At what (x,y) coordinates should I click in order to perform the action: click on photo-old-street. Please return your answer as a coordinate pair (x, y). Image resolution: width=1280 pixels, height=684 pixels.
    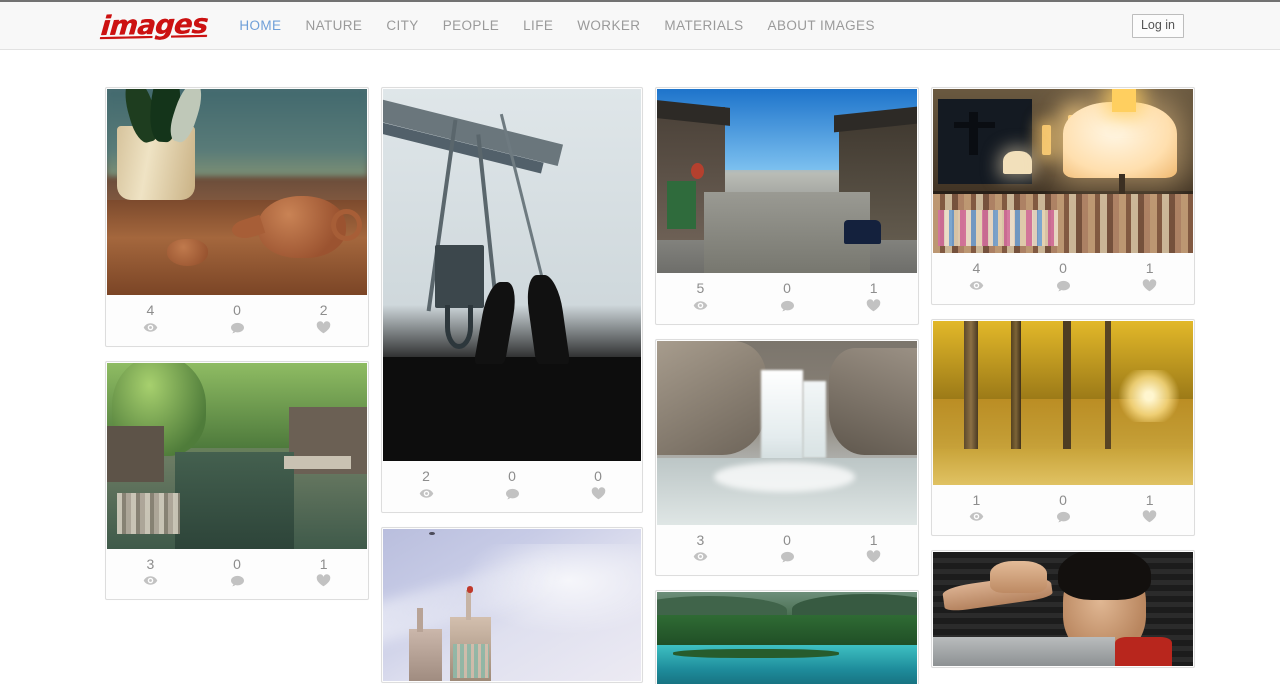
    Looking at the image, I should click on (787, 181).